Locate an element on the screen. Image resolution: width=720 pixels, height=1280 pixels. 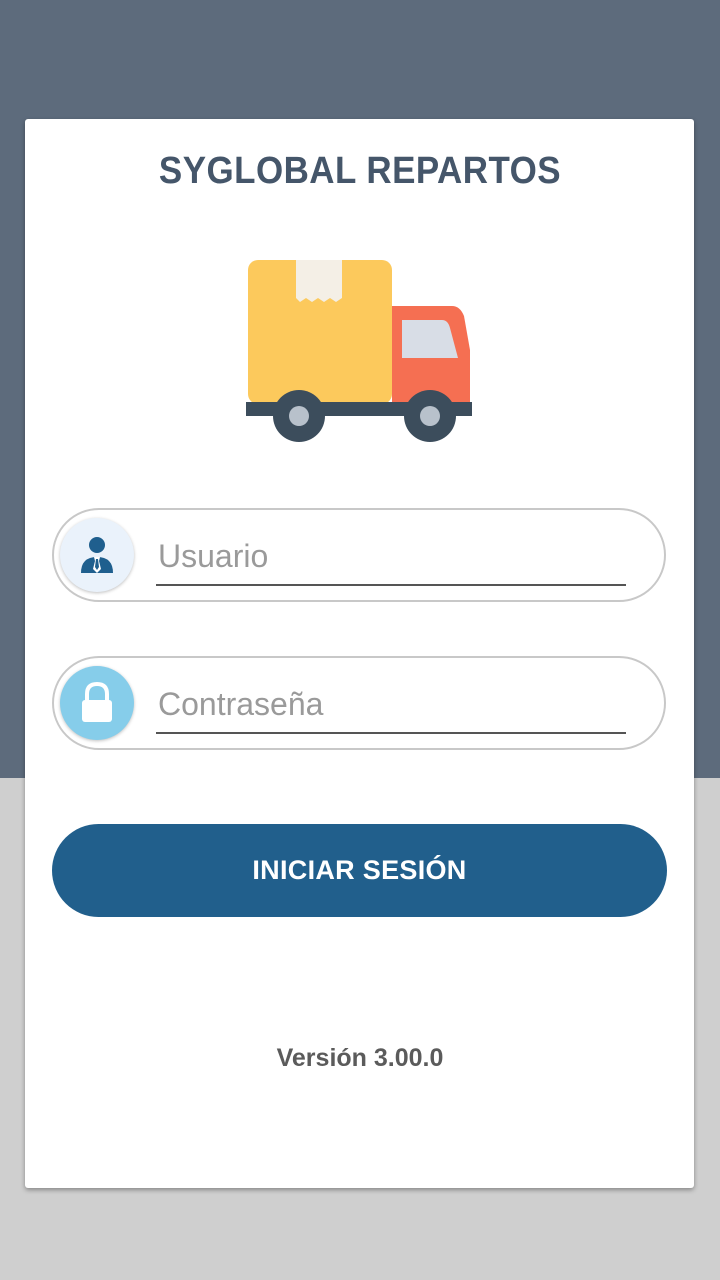
username-input is located at coordinates (391, 557).